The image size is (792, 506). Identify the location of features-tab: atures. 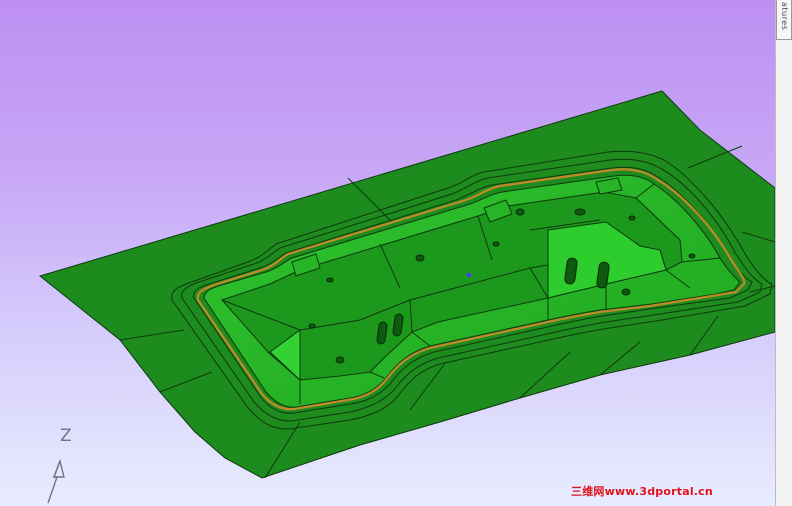
(784, 20).